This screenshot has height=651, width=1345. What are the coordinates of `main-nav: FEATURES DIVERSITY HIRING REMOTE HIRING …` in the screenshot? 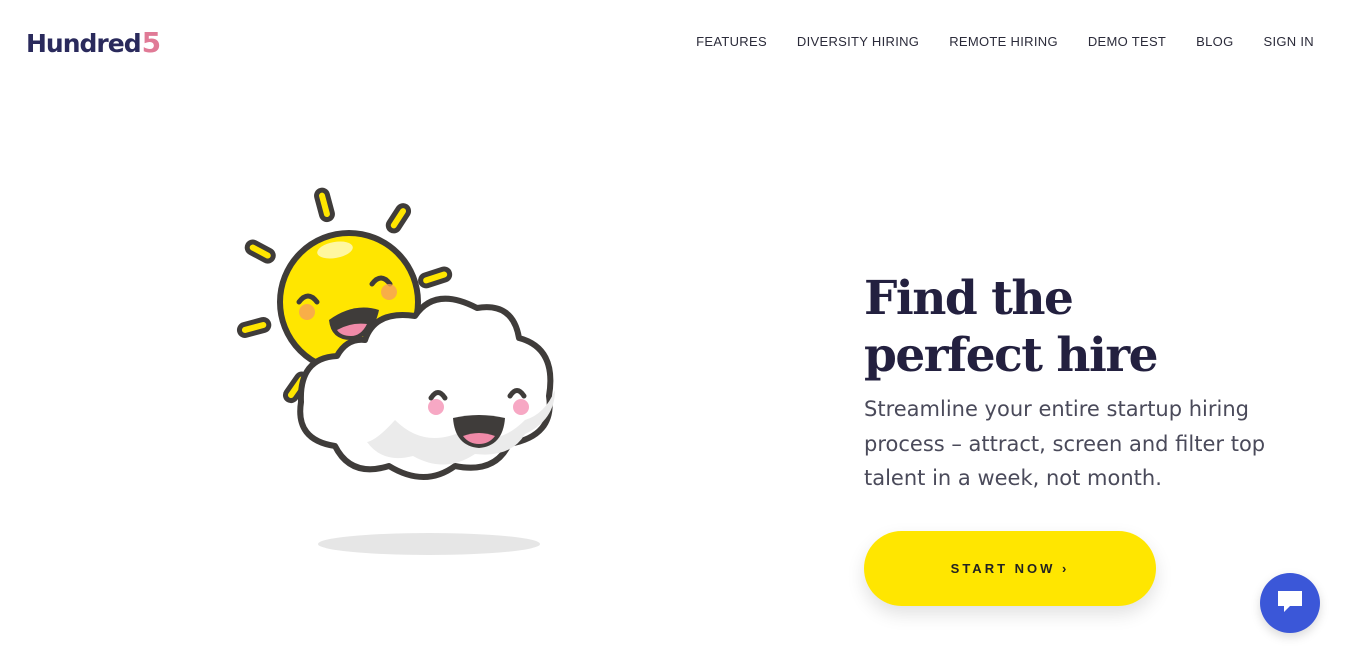 It's located at (990, 42).